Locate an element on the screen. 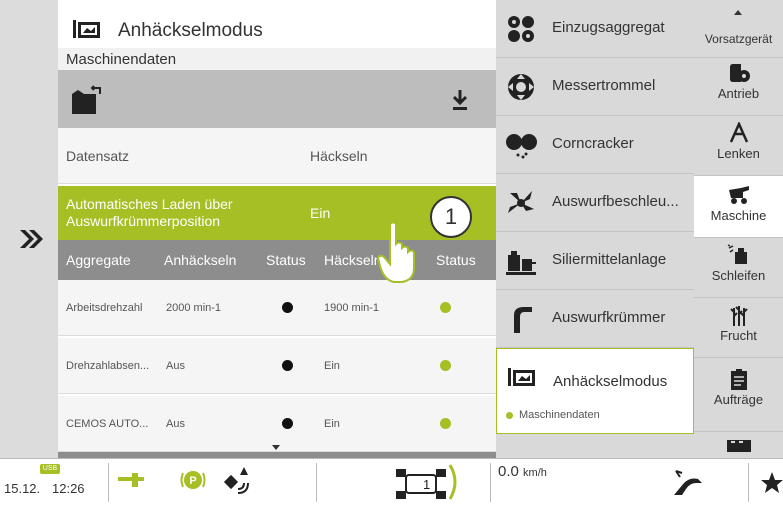 This screenshot has width=783, height=505. corncracker-icon is located at coordinates (521, 146).